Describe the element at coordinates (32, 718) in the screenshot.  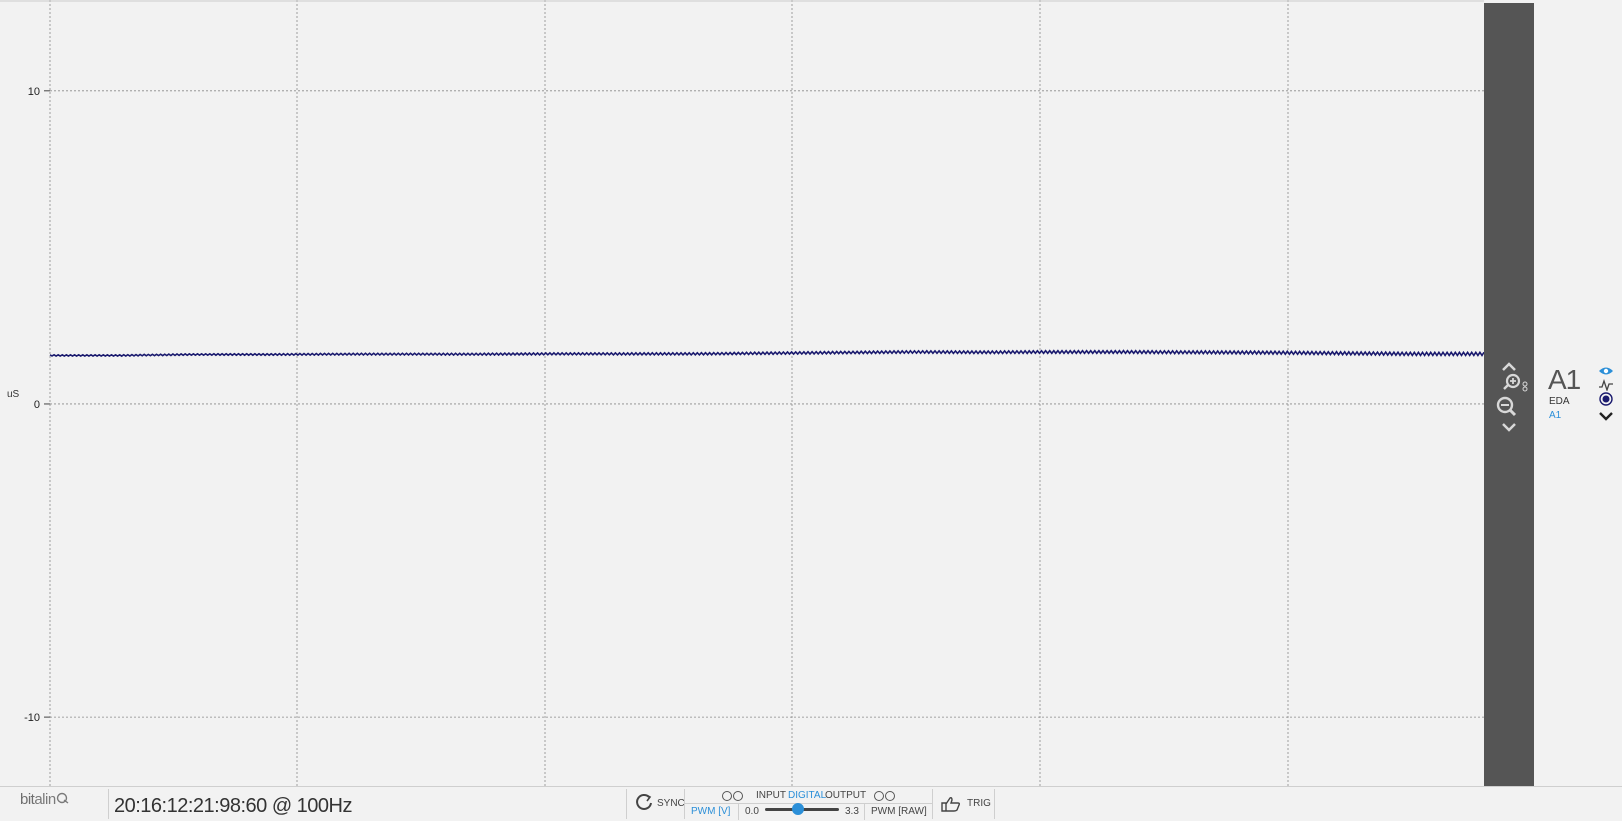
I see `y-tick-label: -10` at that location.